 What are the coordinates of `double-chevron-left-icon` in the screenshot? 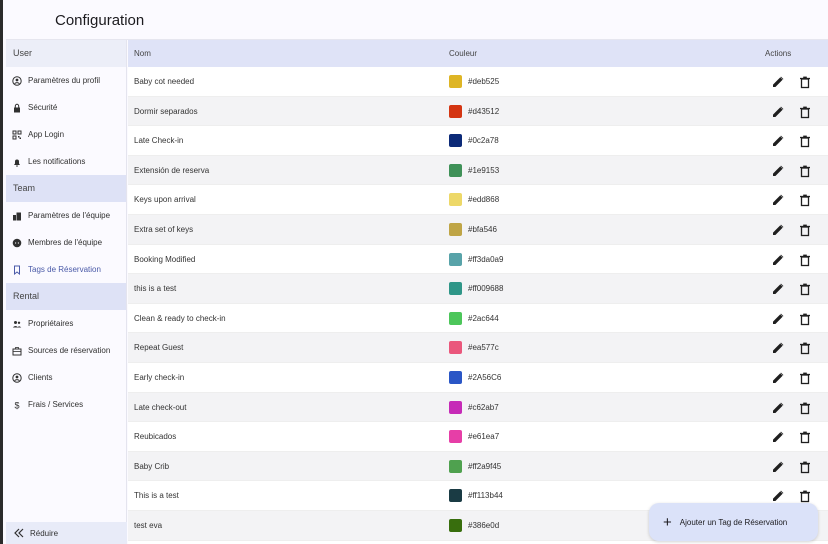 It's located at (19, 533).